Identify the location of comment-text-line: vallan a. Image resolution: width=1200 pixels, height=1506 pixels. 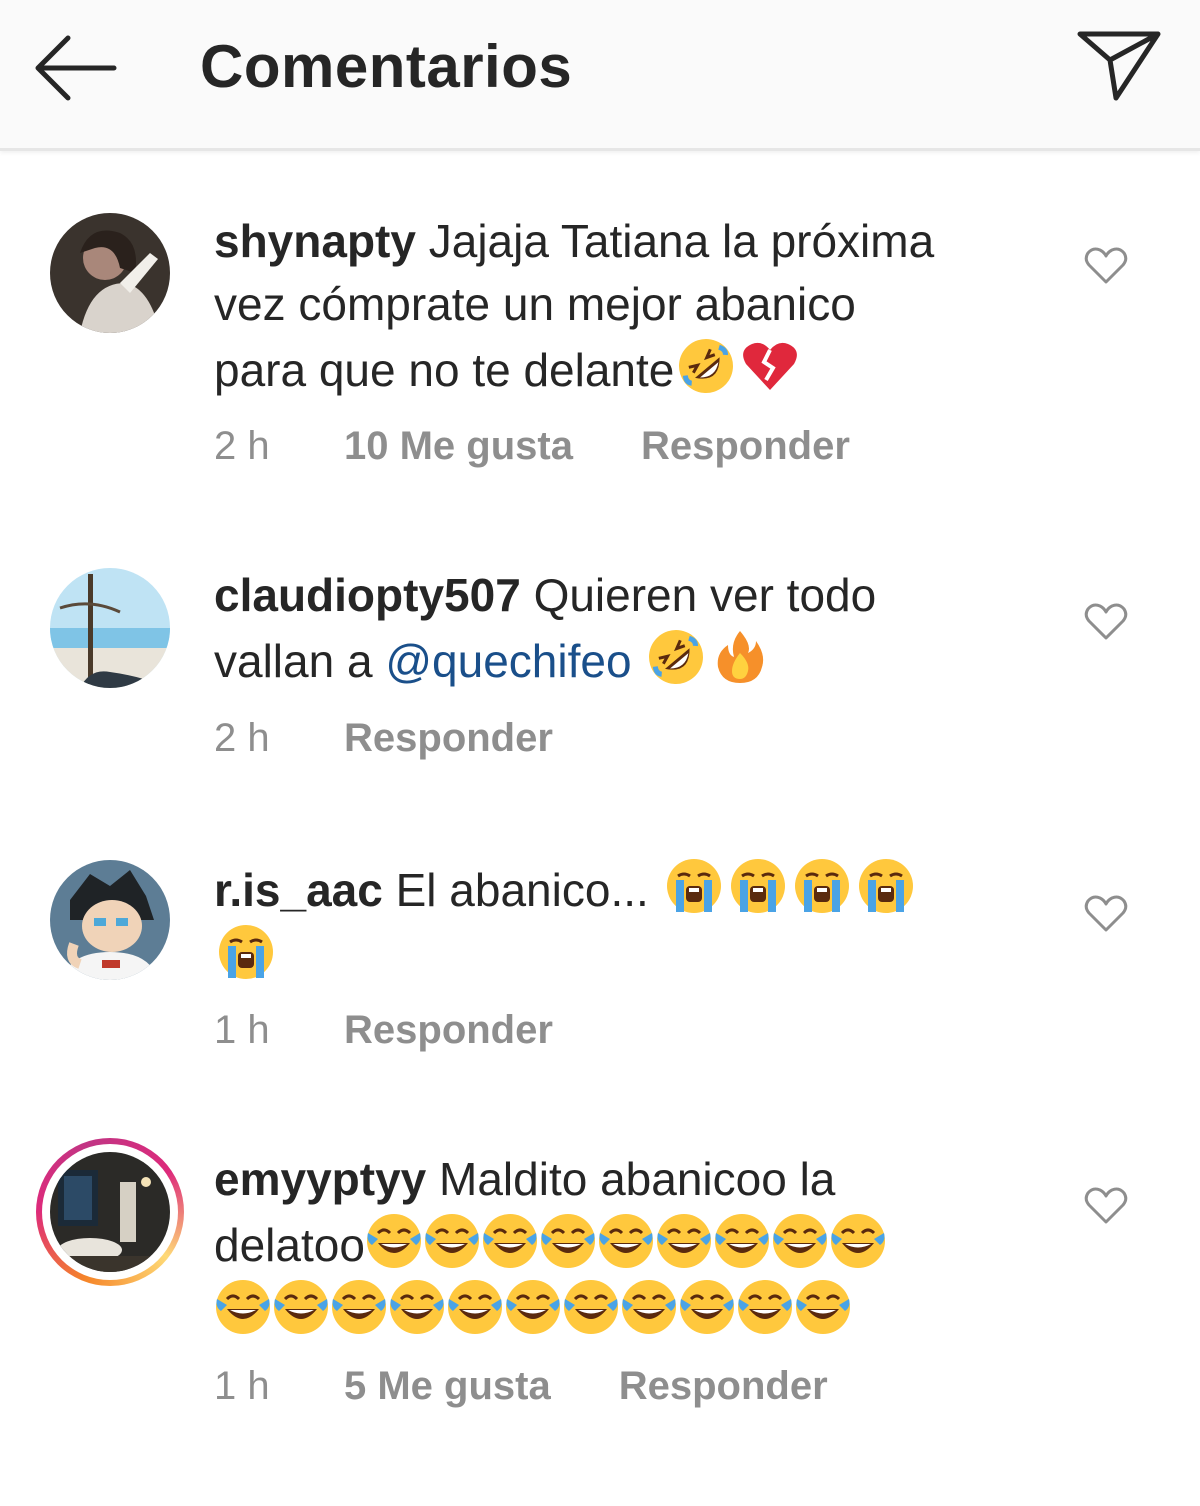
(293, 661).